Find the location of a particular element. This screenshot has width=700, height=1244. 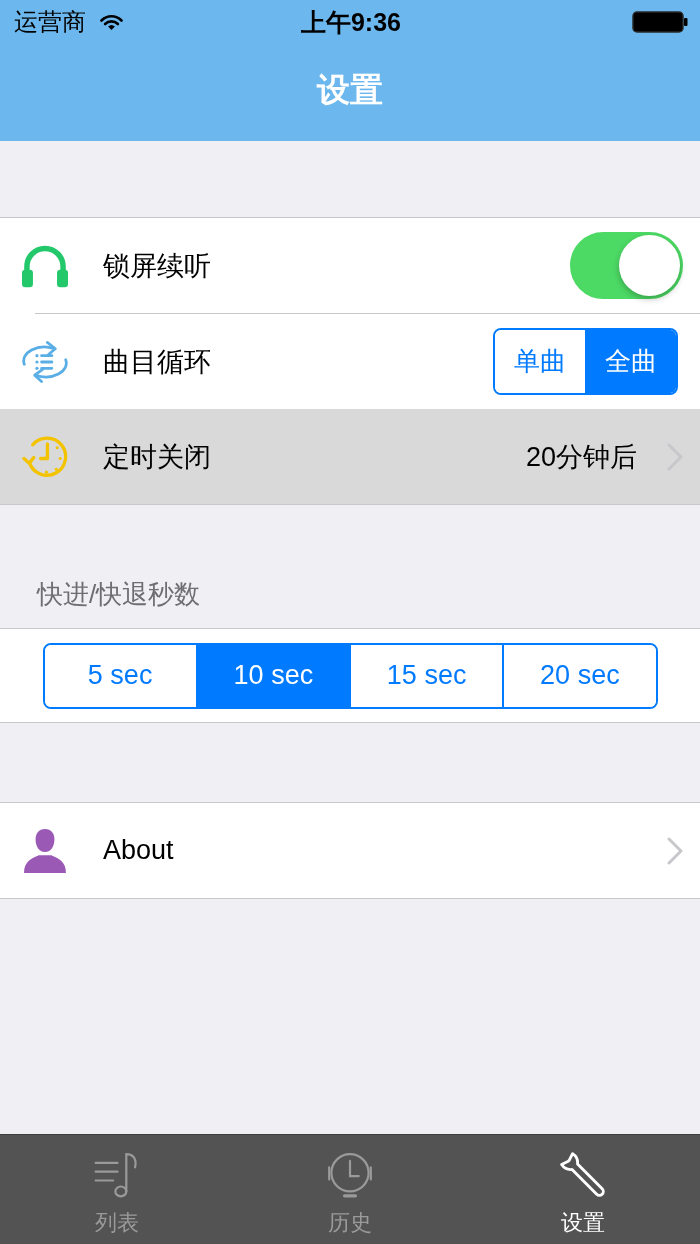

repeat-list-icon is located at coordinates (45, 361).